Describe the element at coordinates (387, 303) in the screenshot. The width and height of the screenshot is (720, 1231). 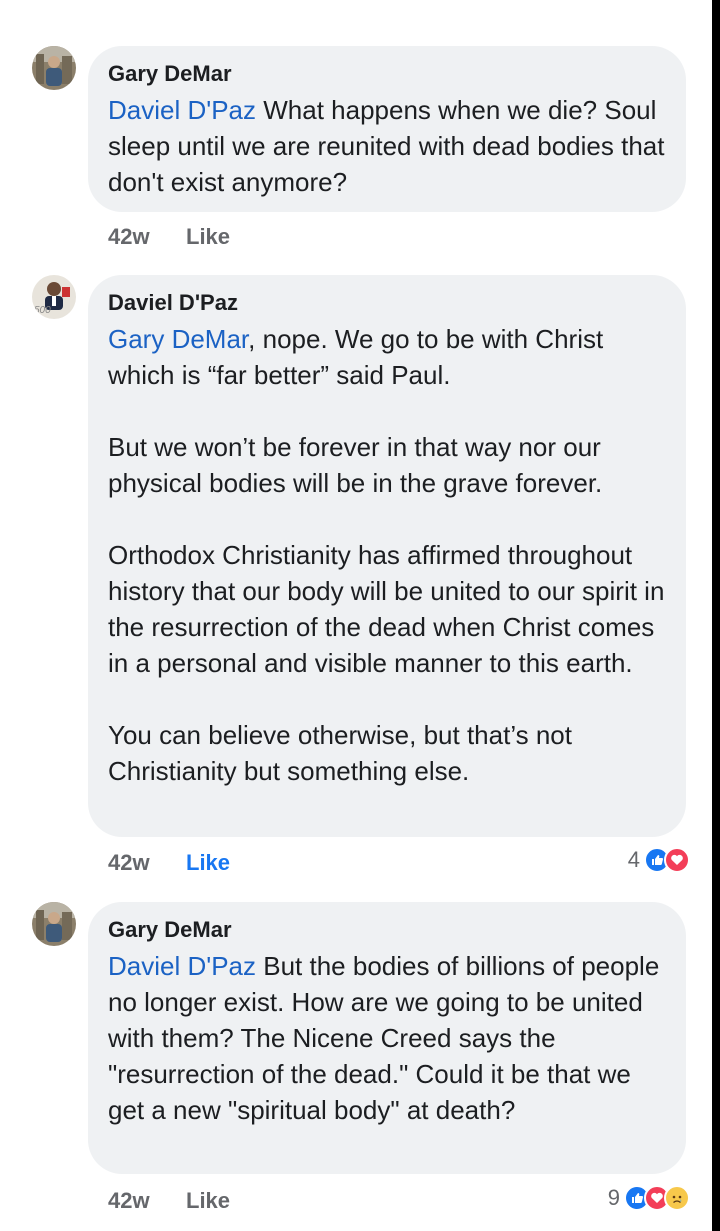
I see `comment-author: Daviel D'Paz` at that location.